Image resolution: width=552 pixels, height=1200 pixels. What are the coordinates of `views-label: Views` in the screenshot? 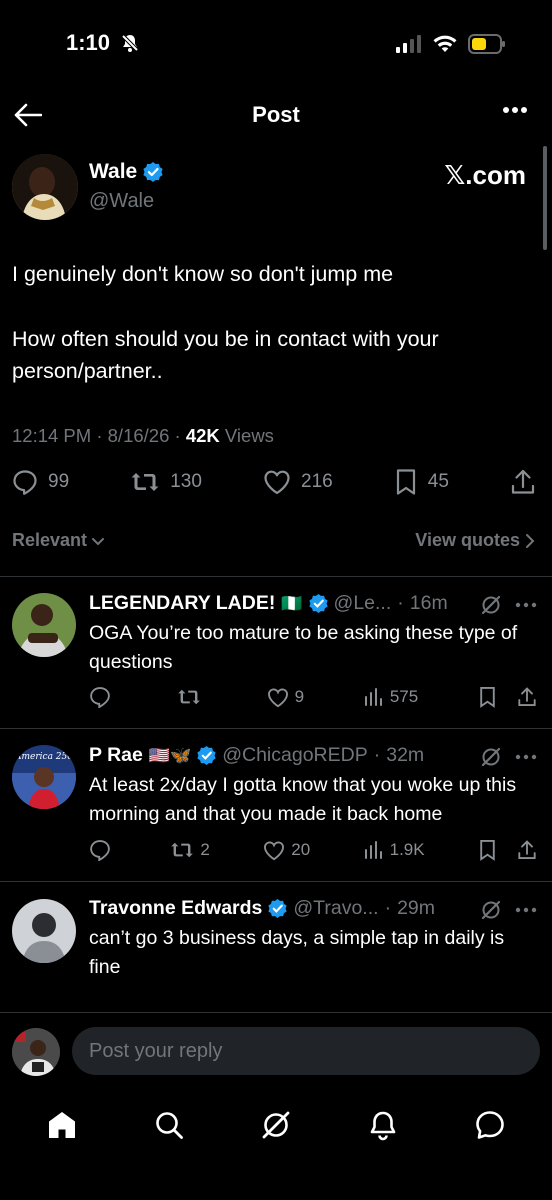 It's located at (249, 435).